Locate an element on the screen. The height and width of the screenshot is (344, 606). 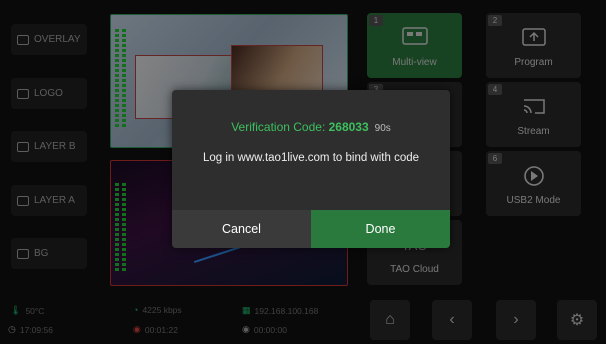
thermometer-icon: 🌡 is located at coordinates (16, 310).